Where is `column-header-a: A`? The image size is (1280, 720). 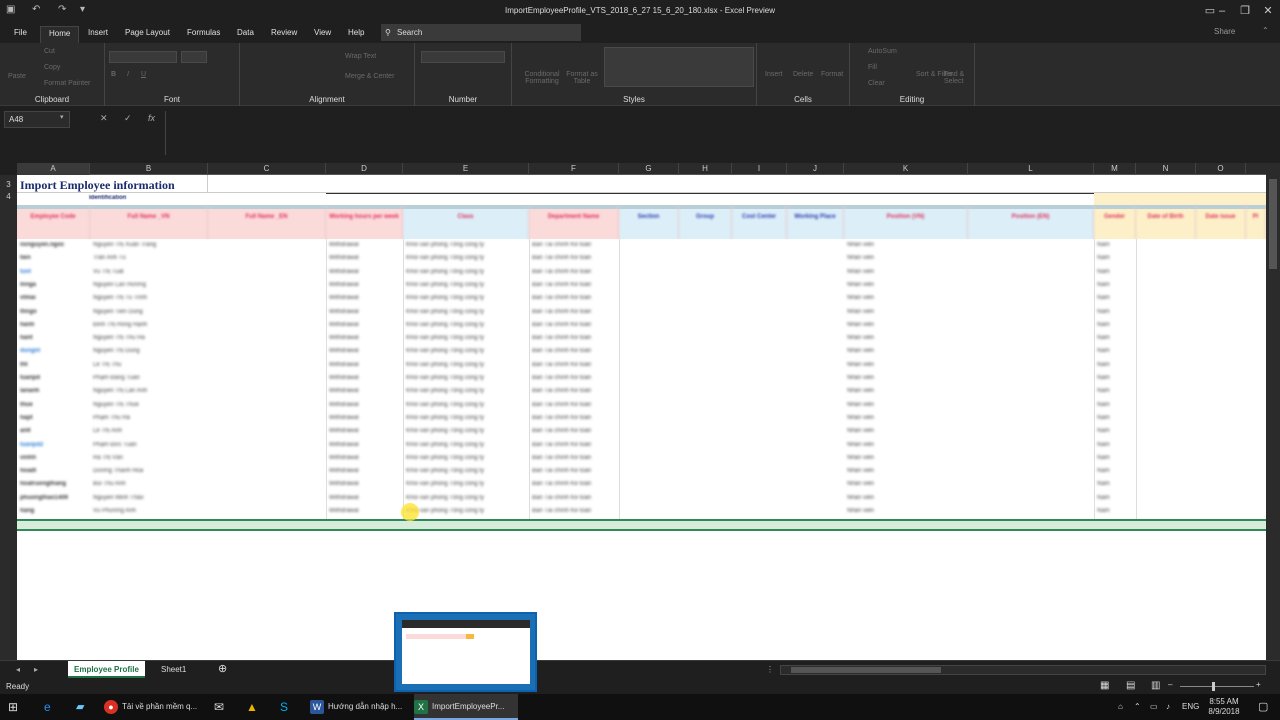
column-header-a: A is located at coordinates (53, 169).